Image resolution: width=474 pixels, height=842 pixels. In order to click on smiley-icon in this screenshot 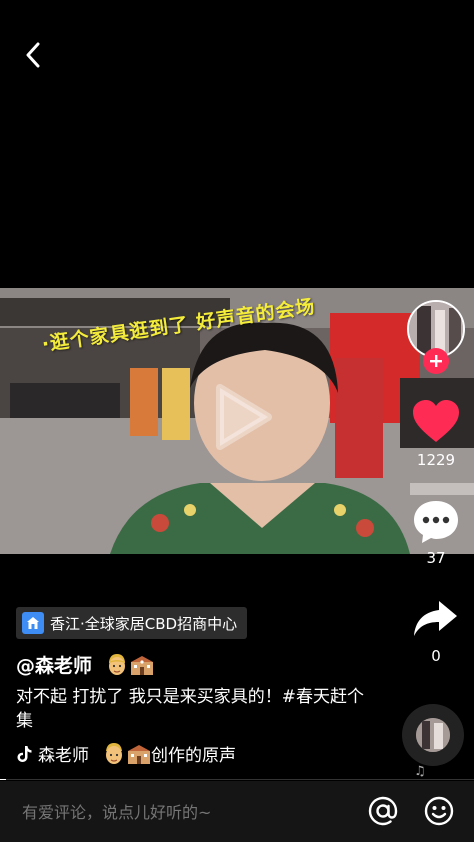, I will do `click(439, 811)`.